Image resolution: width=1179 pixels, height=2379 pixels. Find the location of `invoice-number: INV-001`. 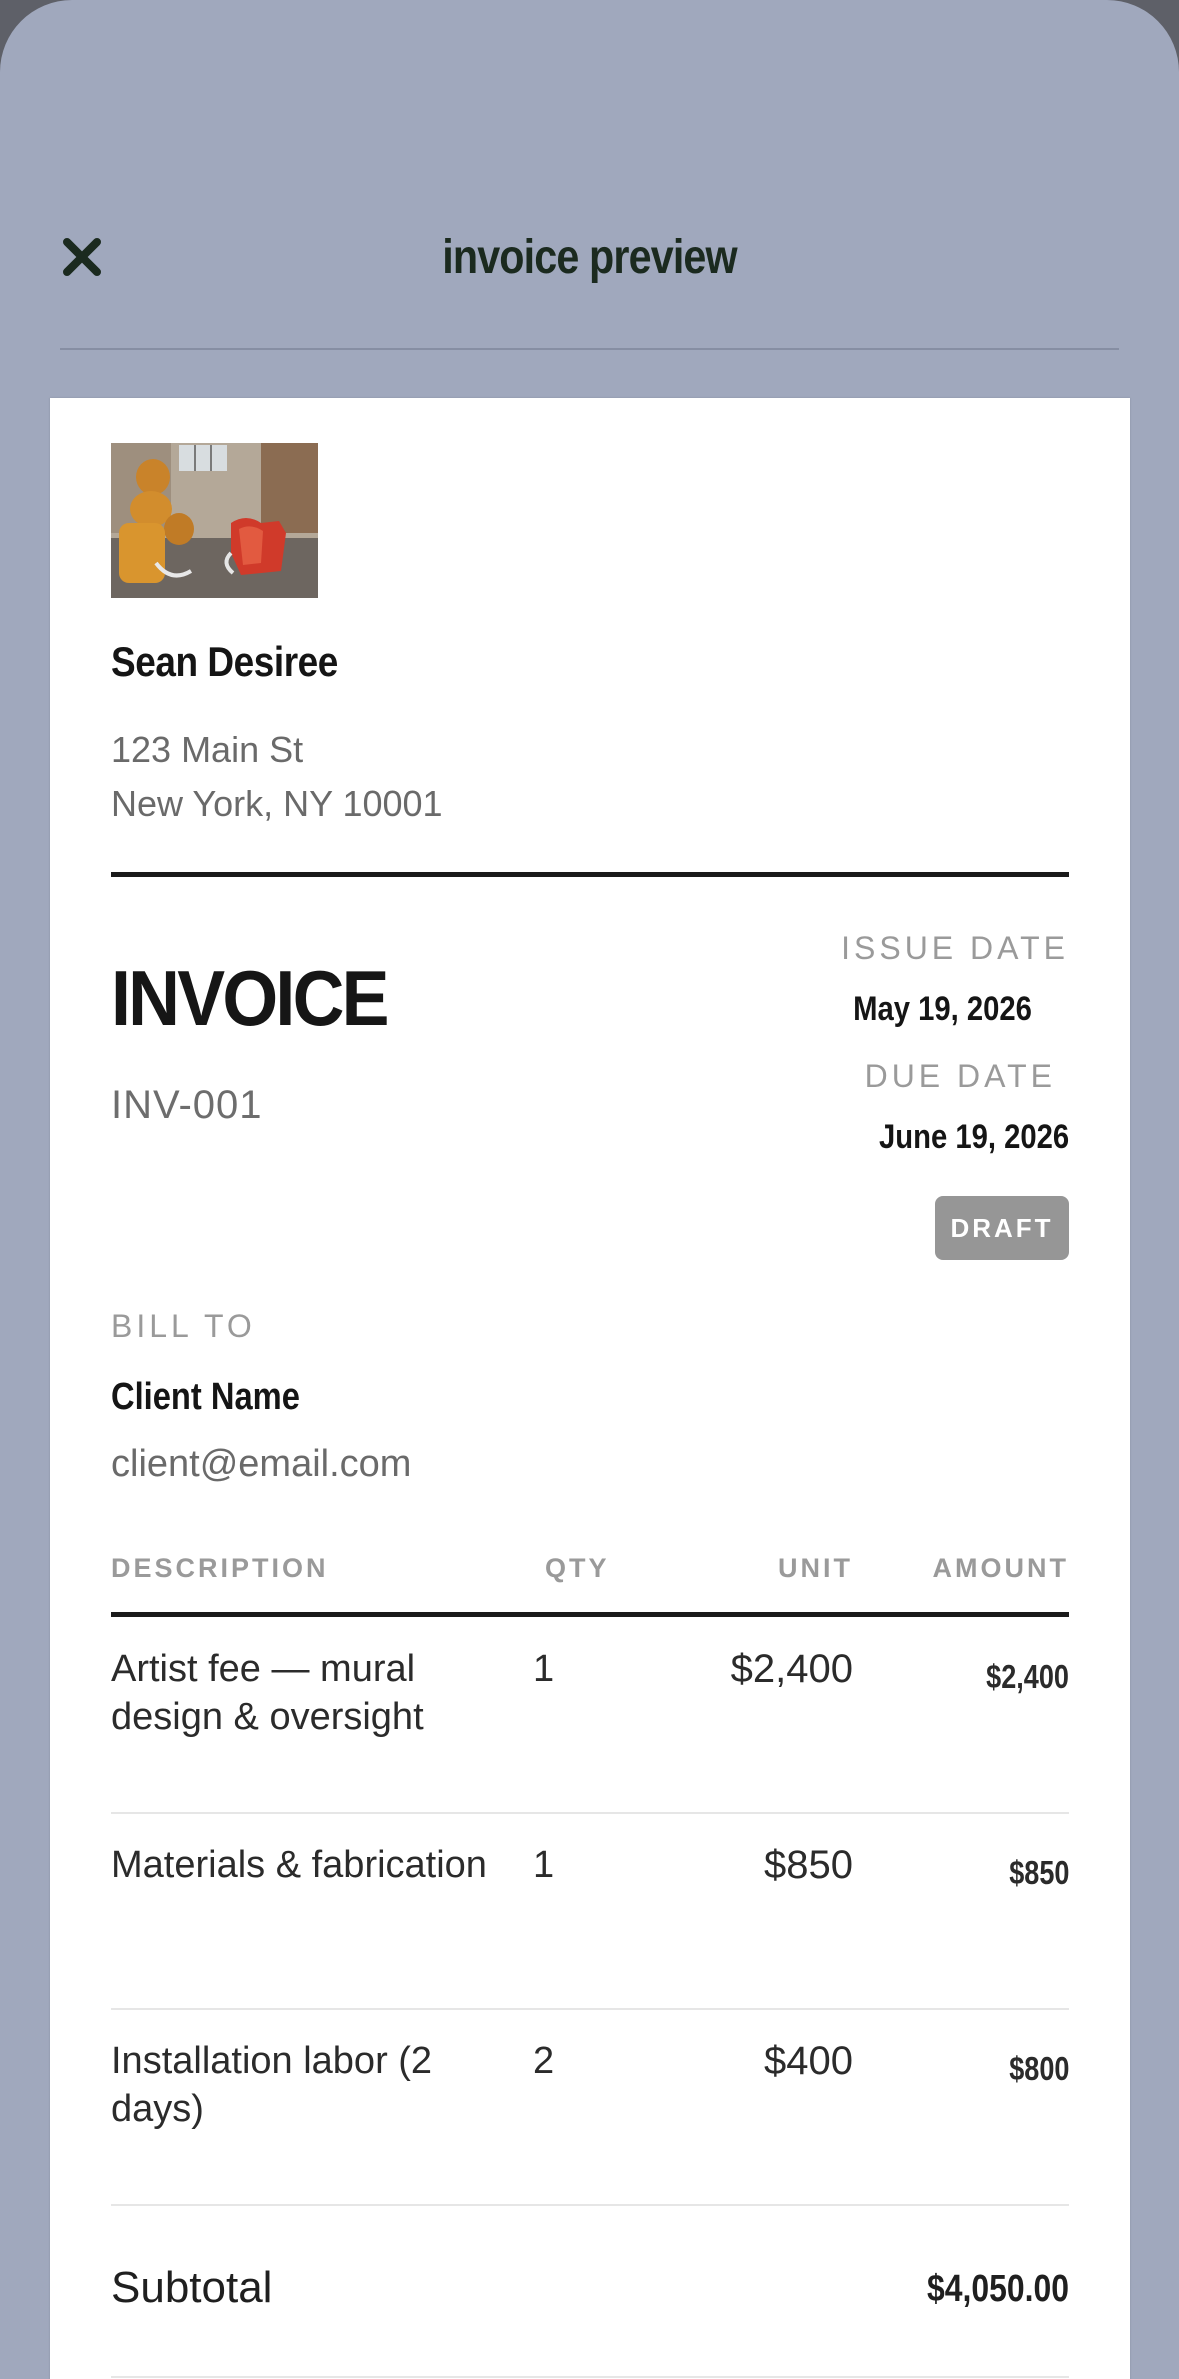

invoice-number: INV-001 is located at coordinates (187, 1105).